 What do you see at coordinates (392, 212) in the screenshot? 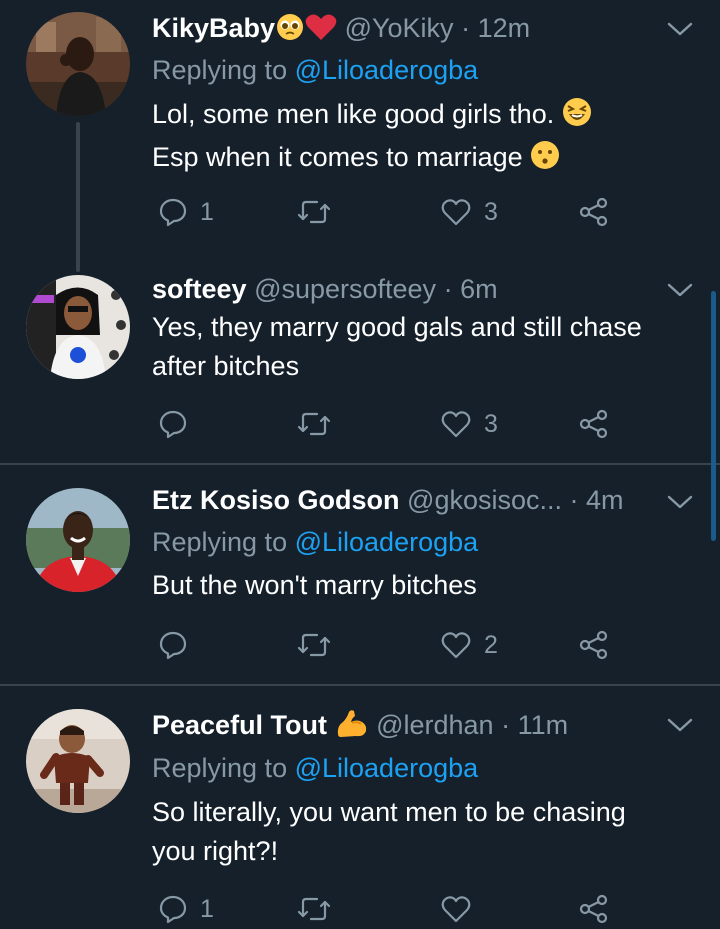
I see `tweet-actions: 1 3` at bounding box center [392, 212].